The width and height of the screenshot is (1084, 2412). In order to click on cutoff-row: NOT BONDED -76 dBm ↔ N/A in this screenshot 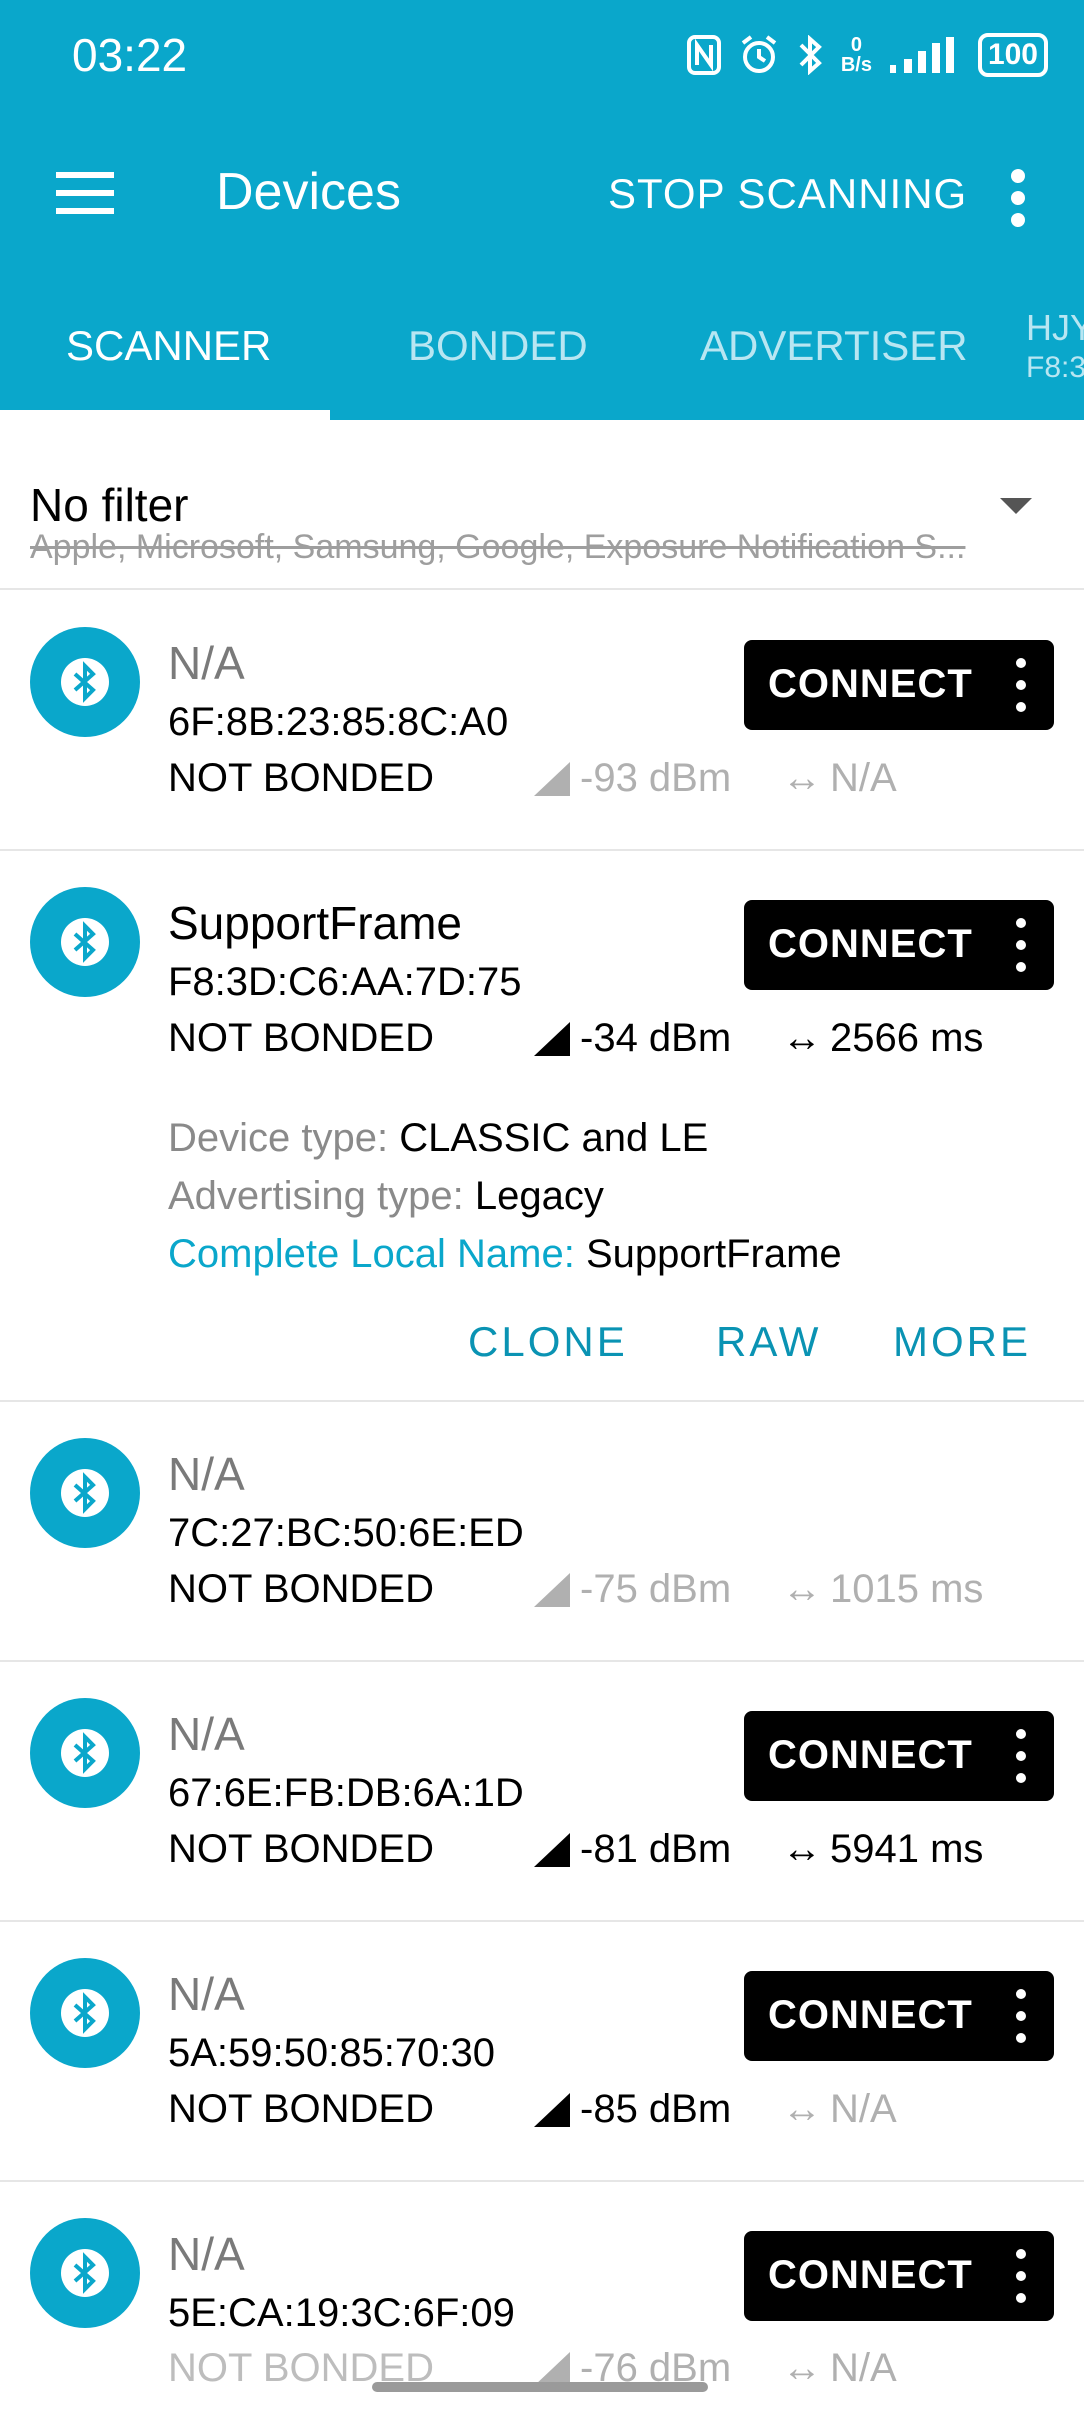, I will do `click(542, 2377)`.